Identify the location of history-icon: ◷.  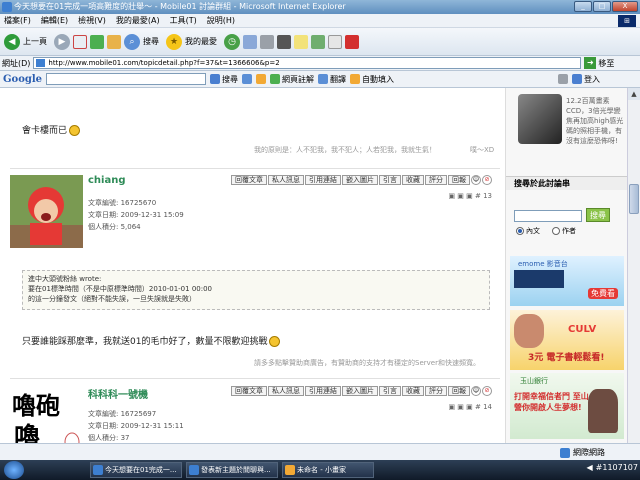
(232, 41).